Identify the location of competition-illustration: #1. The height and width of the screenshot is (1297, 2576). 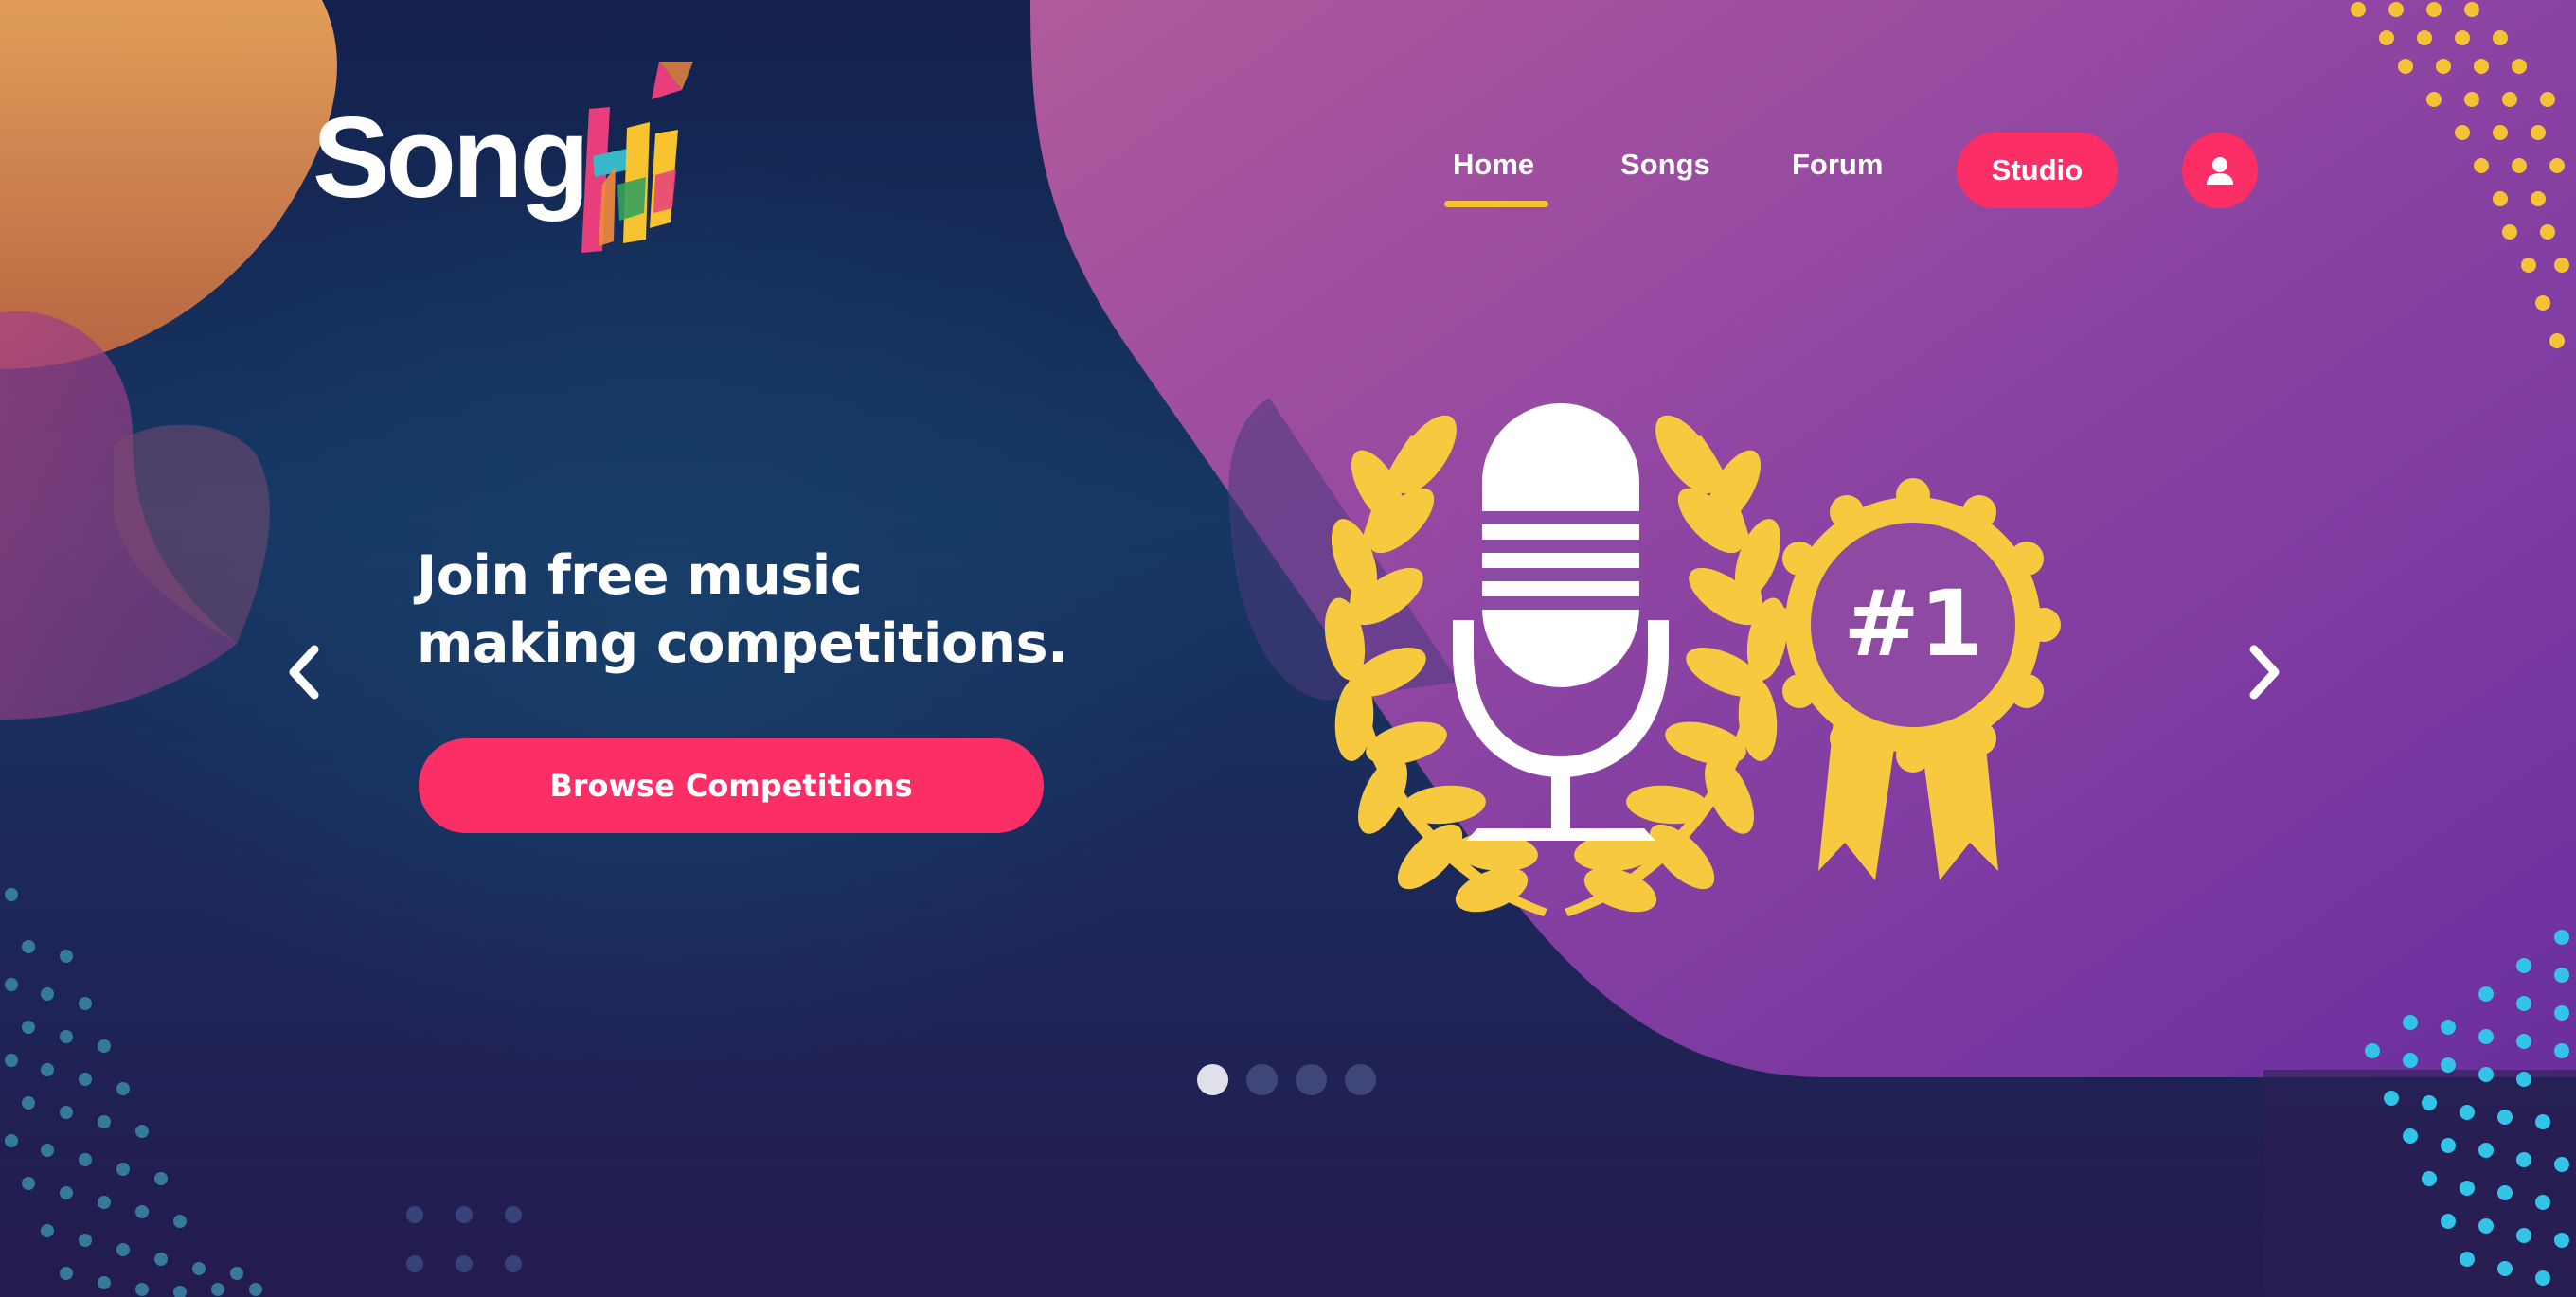
(1692, 659).